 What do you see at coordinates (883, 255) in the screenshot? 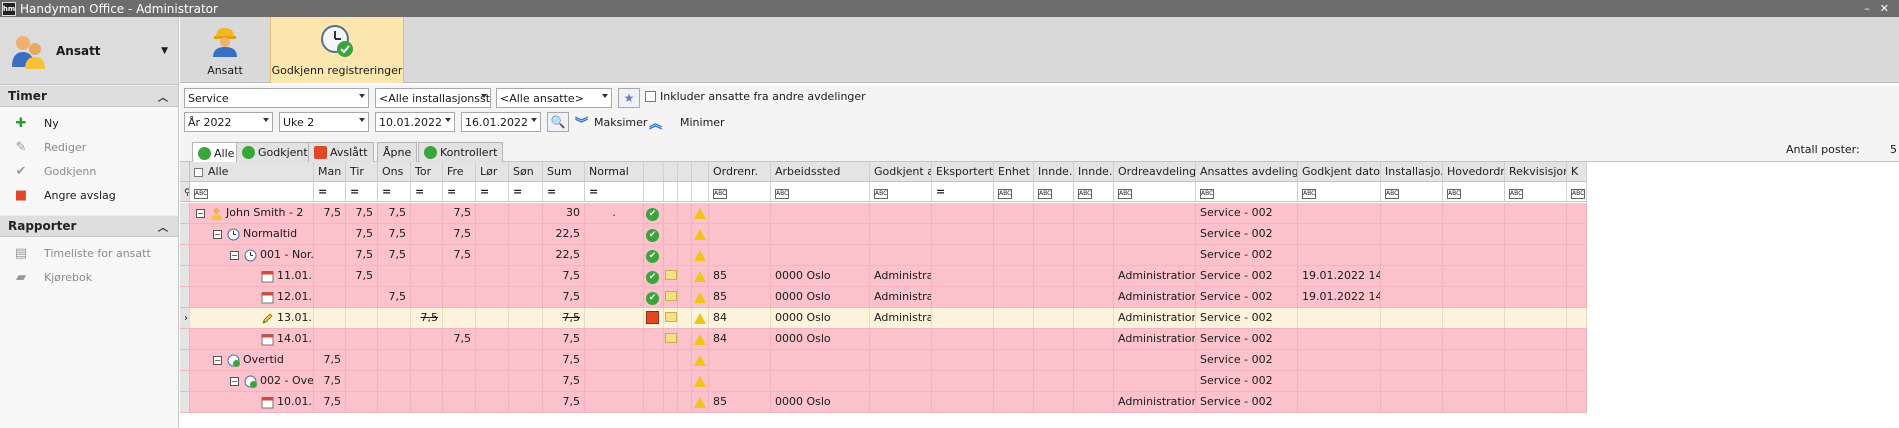
I see `table-row: −001 - Nor...7,57,57,522,5✔Service - 002` at bounding box center [883, 255].